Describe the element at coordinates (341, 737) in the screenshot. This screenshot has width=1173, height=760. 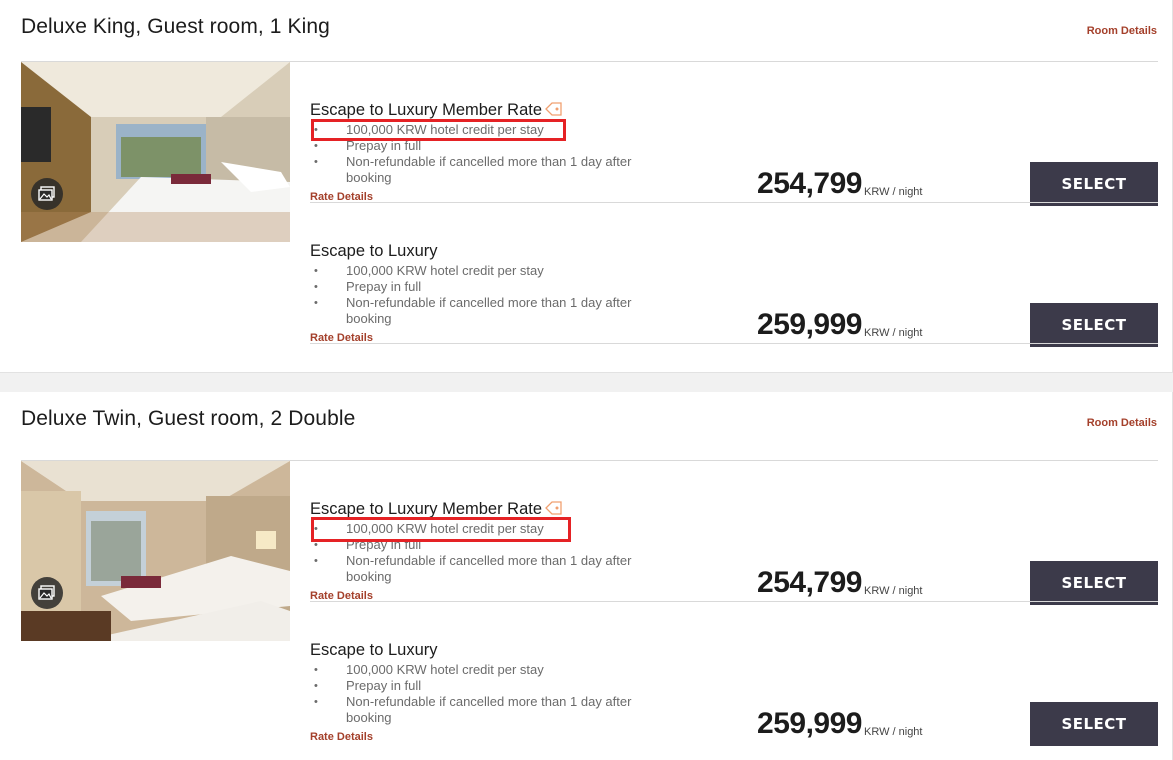
I see `rate-details-link: Rate Details` at that location.